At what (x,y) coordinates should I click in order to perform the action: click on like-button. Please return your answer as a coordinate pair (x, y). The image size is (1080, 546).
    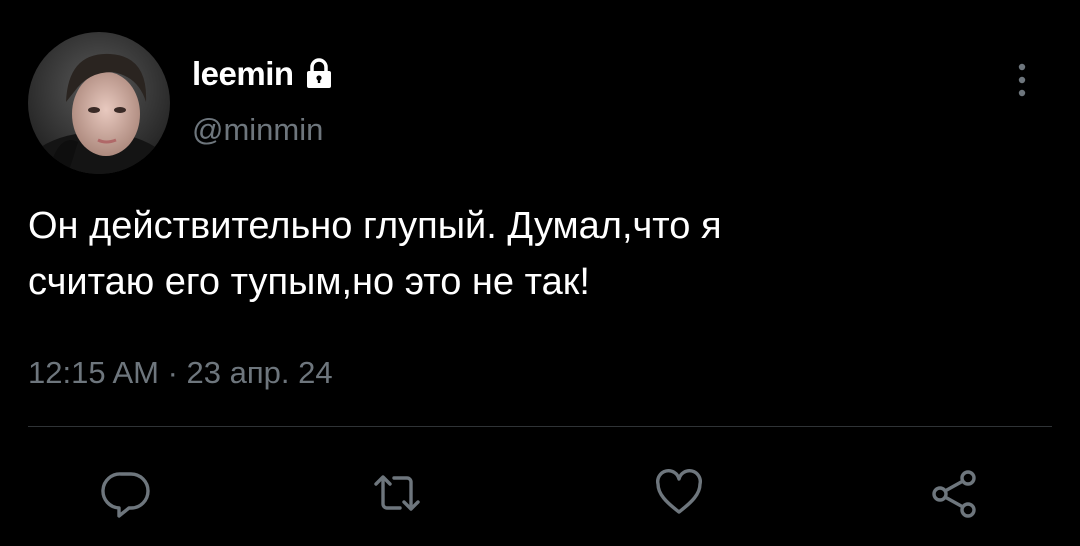
    Looking at the image, I should click on (679, 493).